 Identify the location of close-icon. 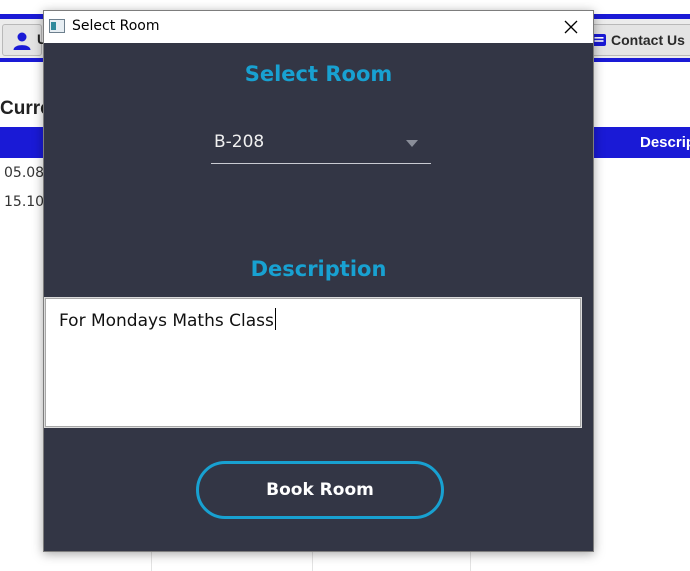
(571, 27).